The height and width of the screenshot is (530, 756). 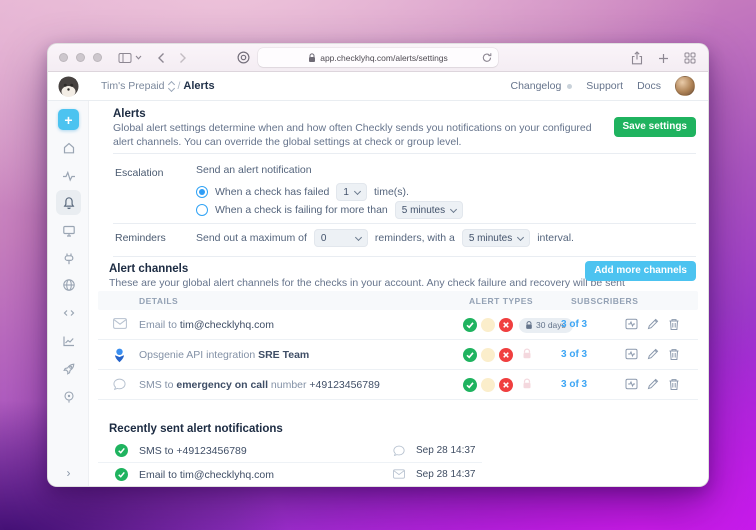 I want to click on app-sidebar: + ›, so click(x=68, y=293).